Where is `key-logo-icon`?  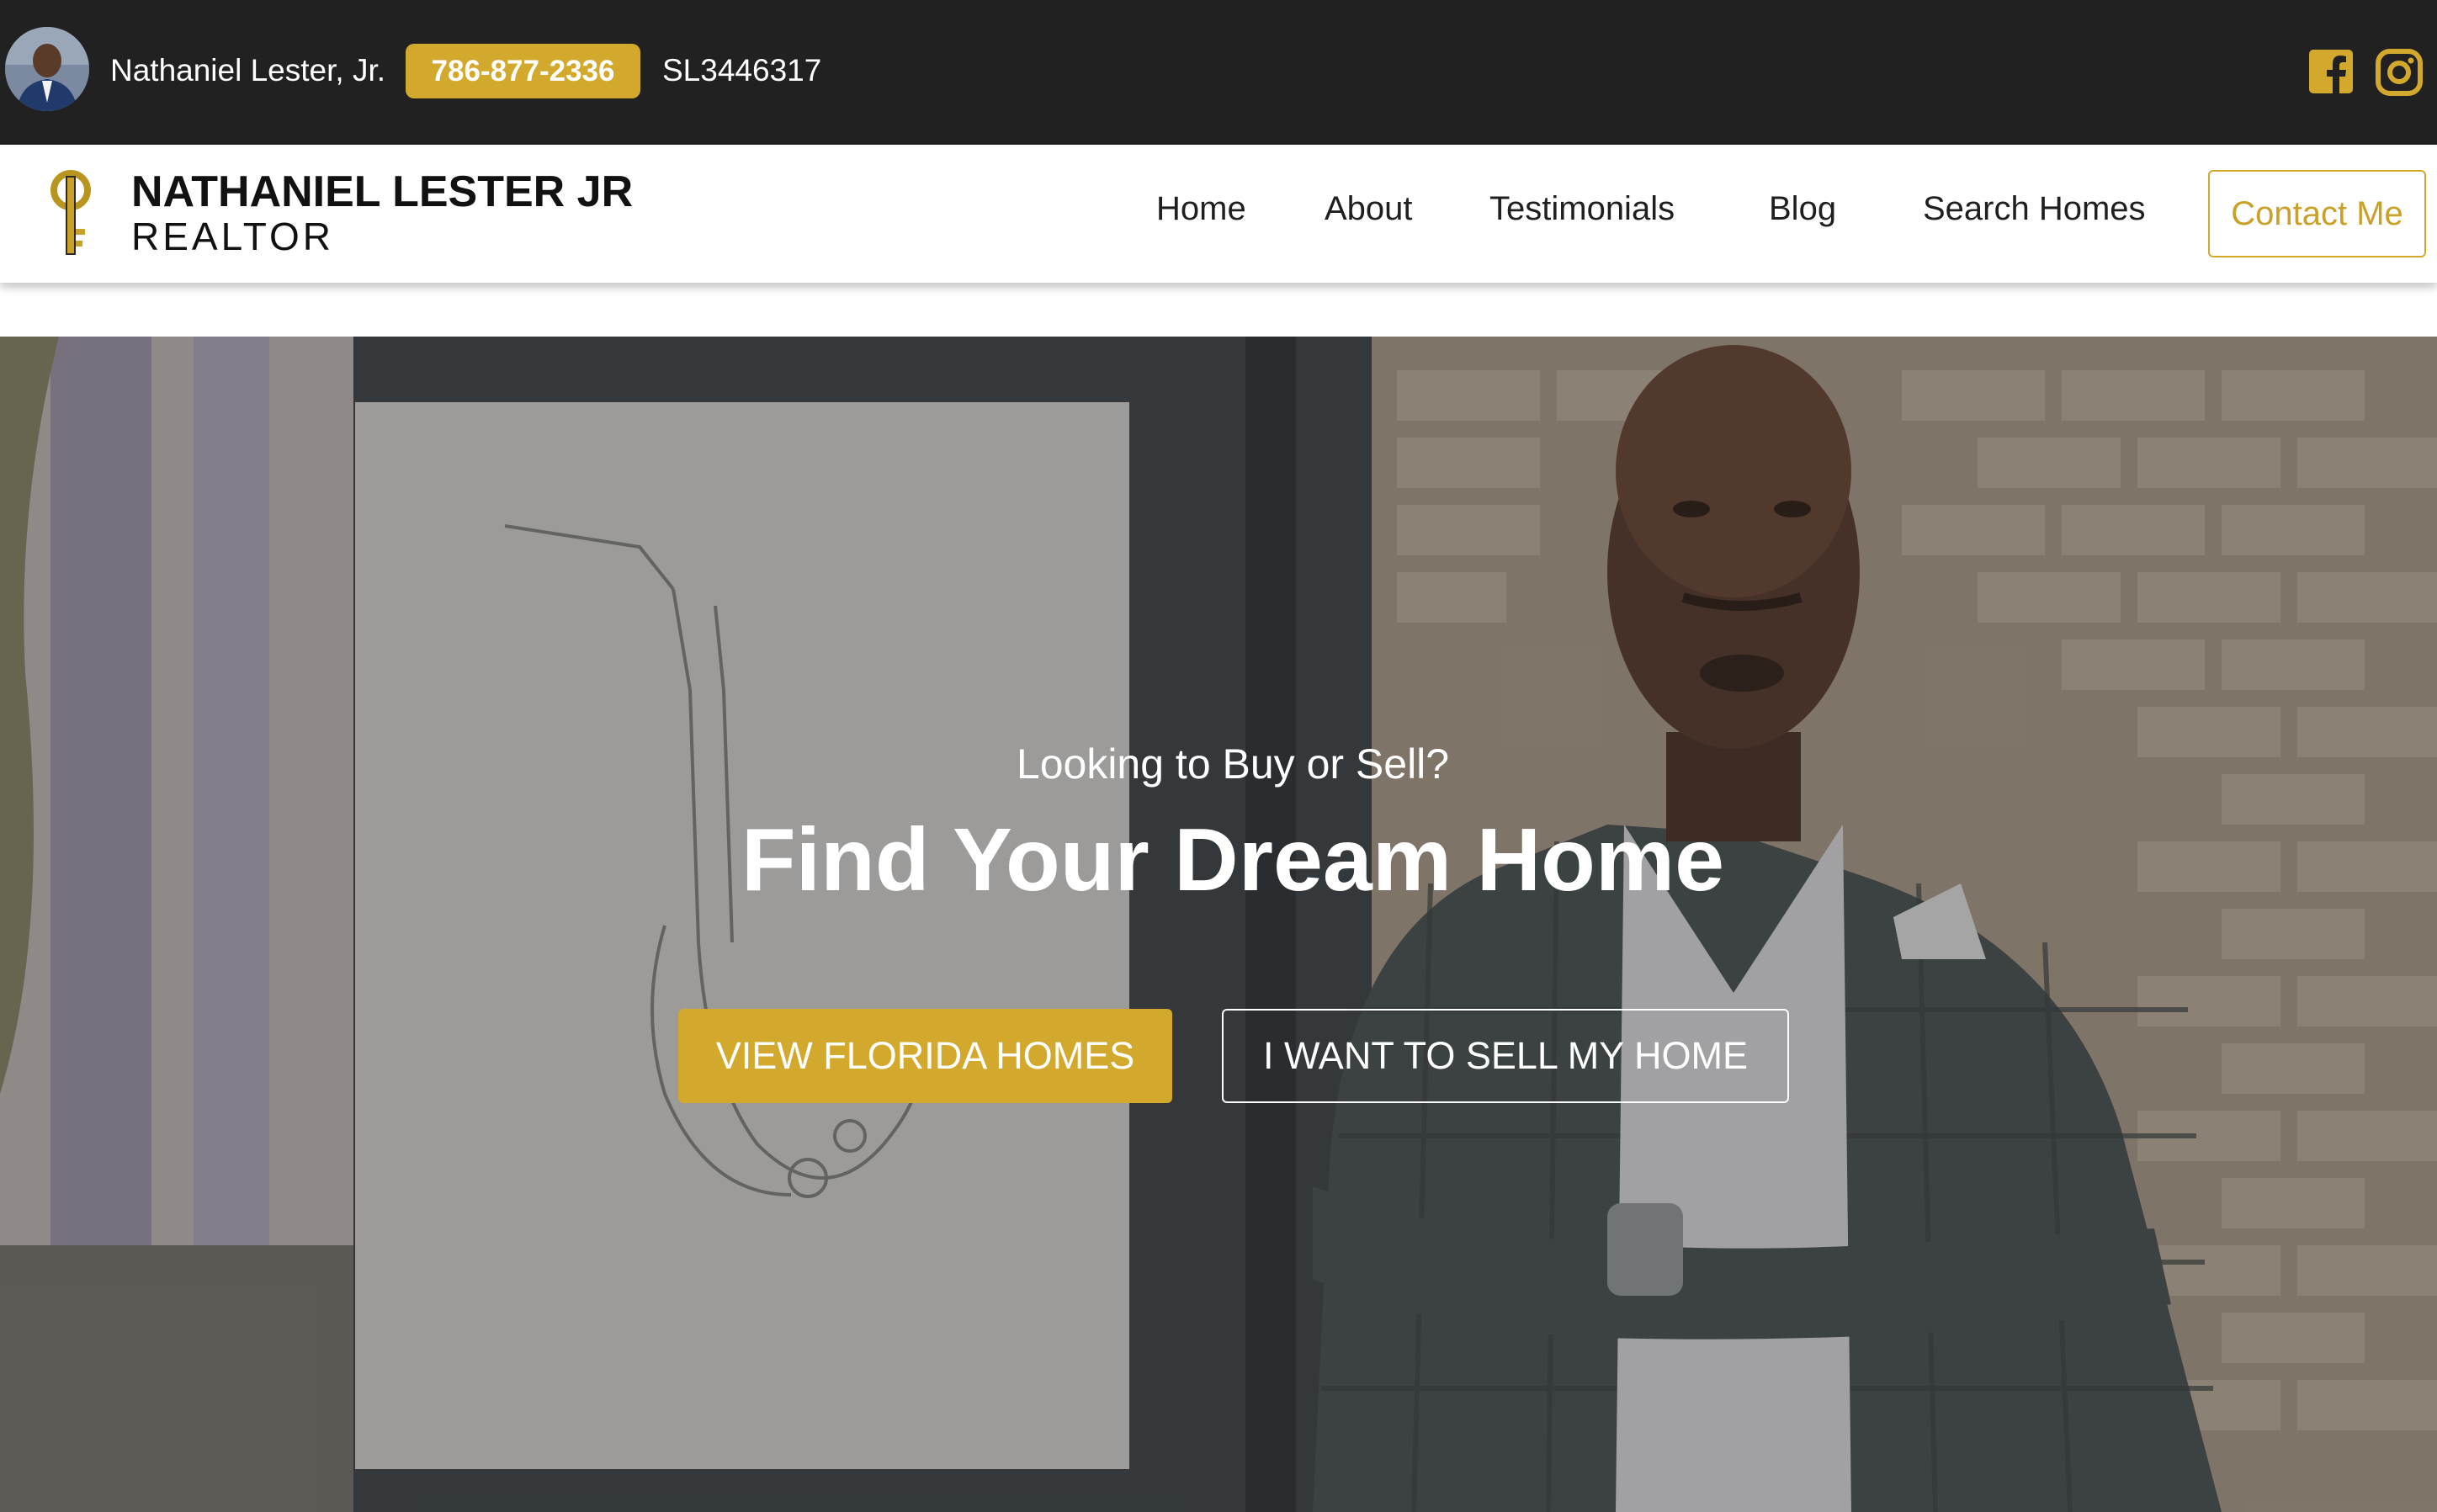
key-logo-icon is located at coordinates (71, 215).